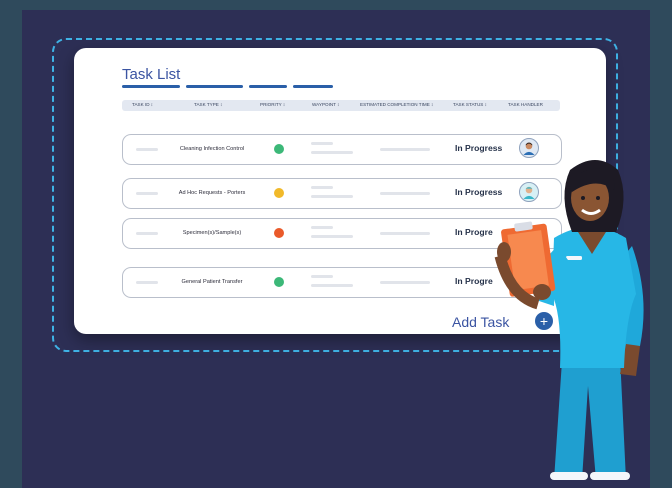 Image resolution: width=672 pixels, height=488 pixels. I want to click on column-header-task-status: TASK STATUS ↕, so click(470, 104).